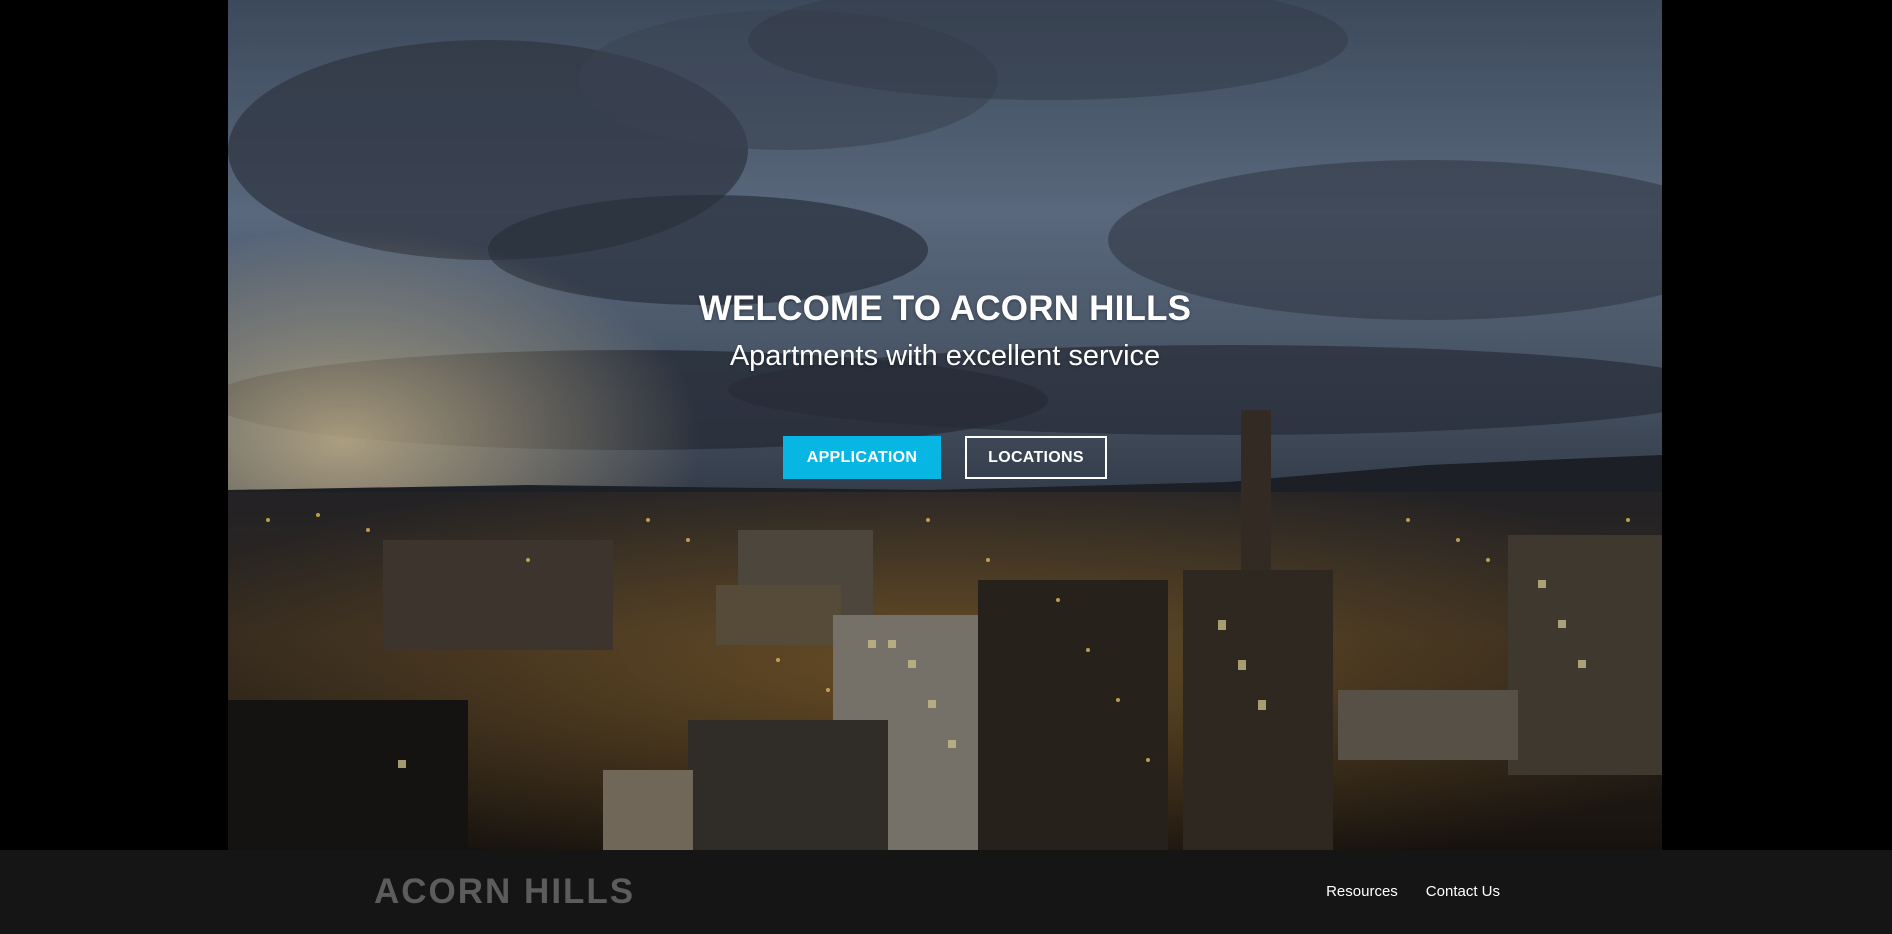  Describe the element at coordinates (1463, 892) in the screenshot. I see `nav-link-contact-us: Contact Us` at that location.